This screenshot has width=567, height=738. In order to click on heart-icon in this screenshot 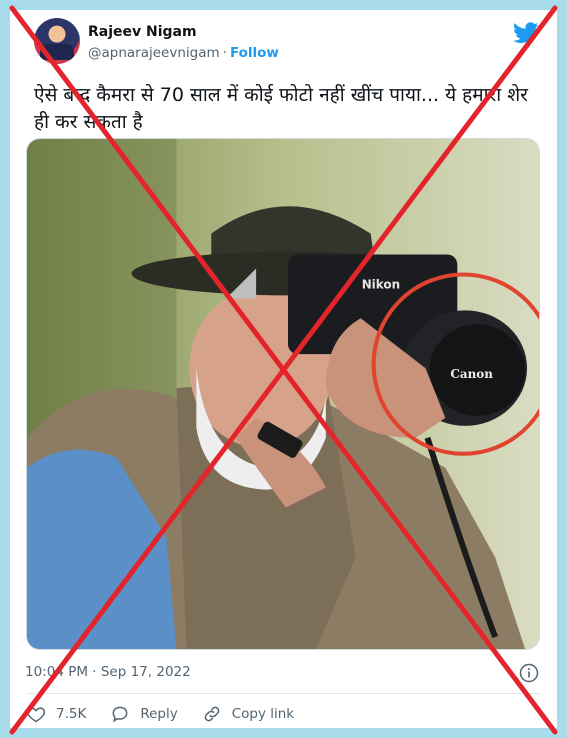, I will do `click(36, 715)`.